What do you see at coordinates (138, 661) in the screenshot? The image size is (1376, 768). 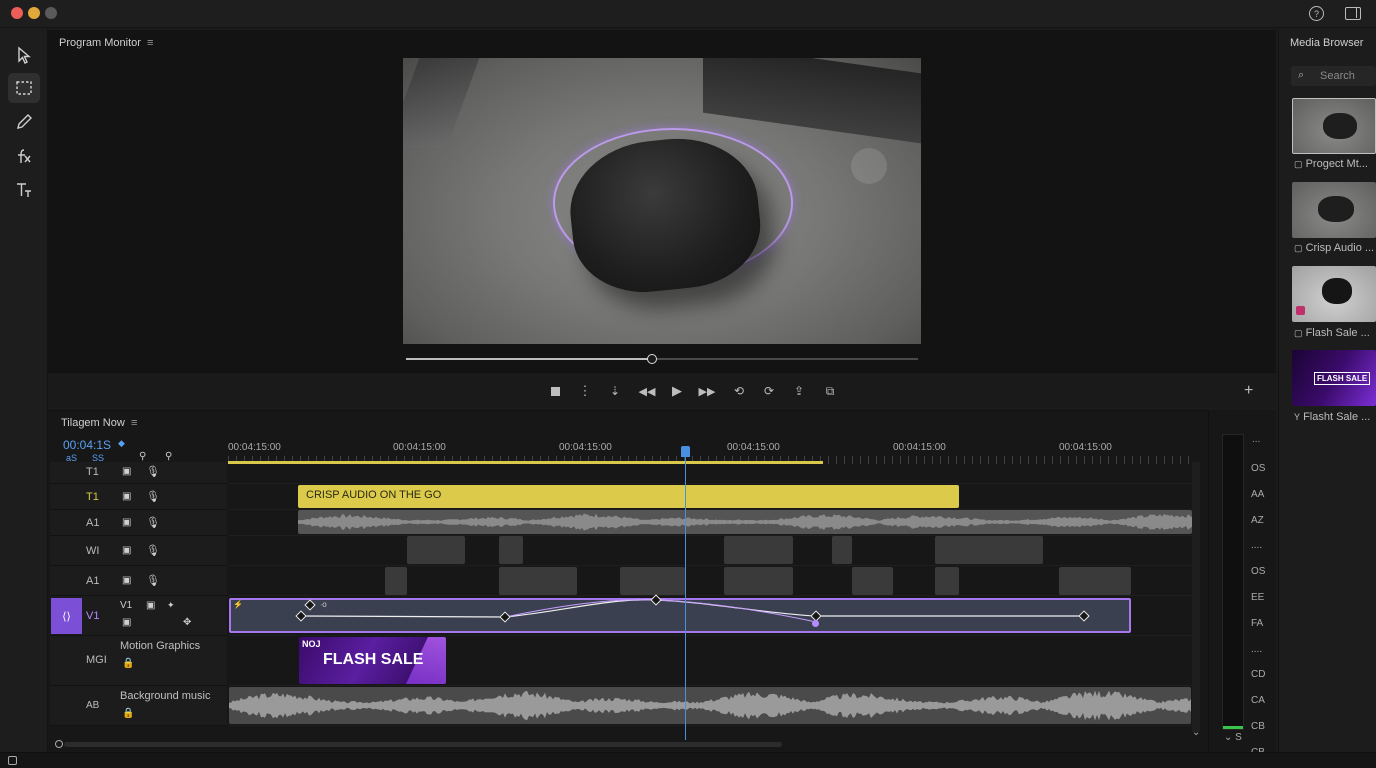 I see `track-header: MGI Motion Graphics 🔒` at bounding box center [138, 661].